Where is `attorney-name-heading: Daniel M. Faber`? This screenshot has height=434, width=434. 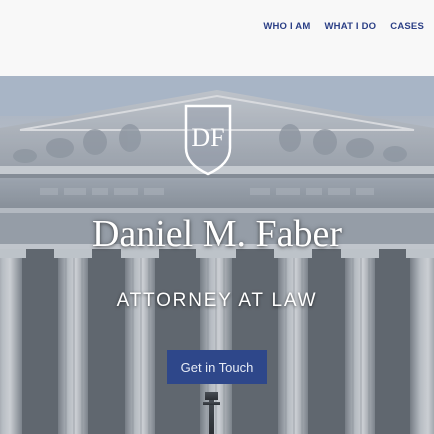
attorney-name-heading: Daniel M. Faber is located at coordinates (217, 234).